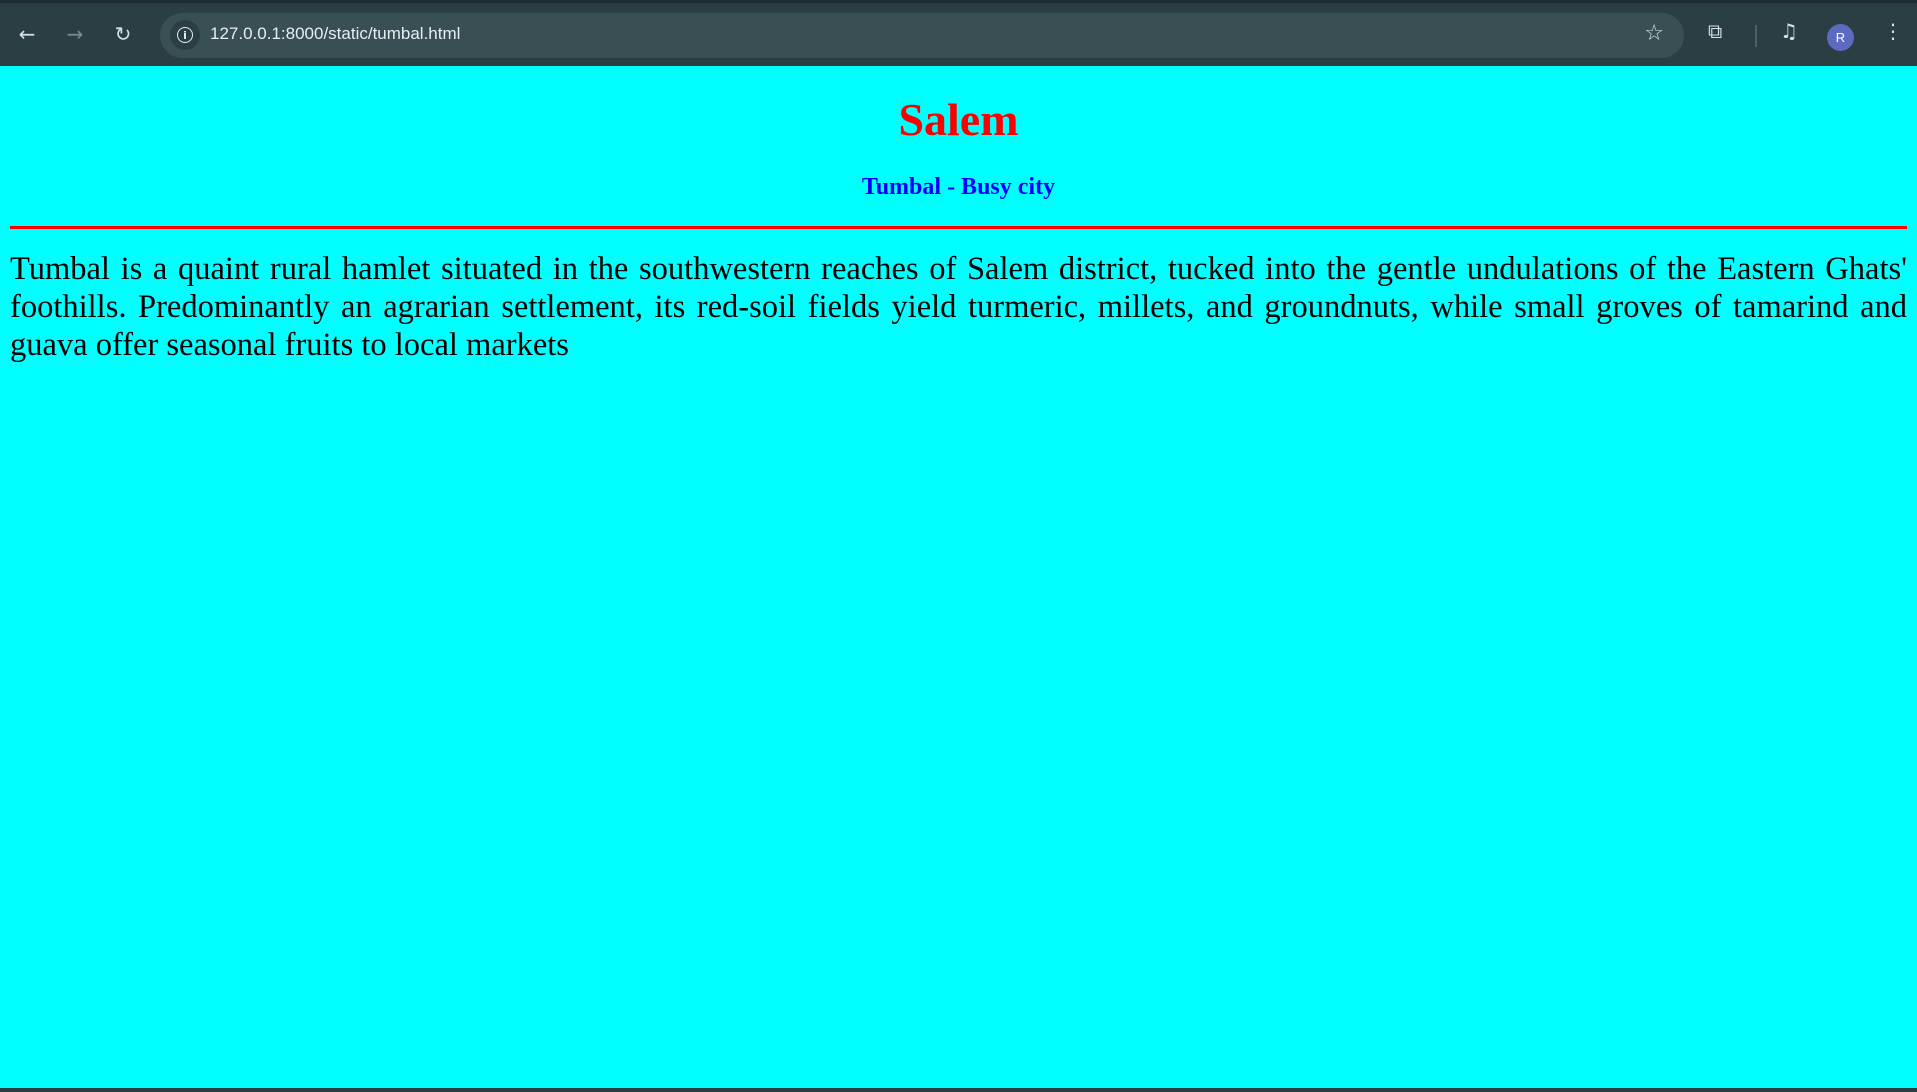 The height and width of the screenshot is (1092, 1917). I want to click on avatar: R, so click(1840, 37).